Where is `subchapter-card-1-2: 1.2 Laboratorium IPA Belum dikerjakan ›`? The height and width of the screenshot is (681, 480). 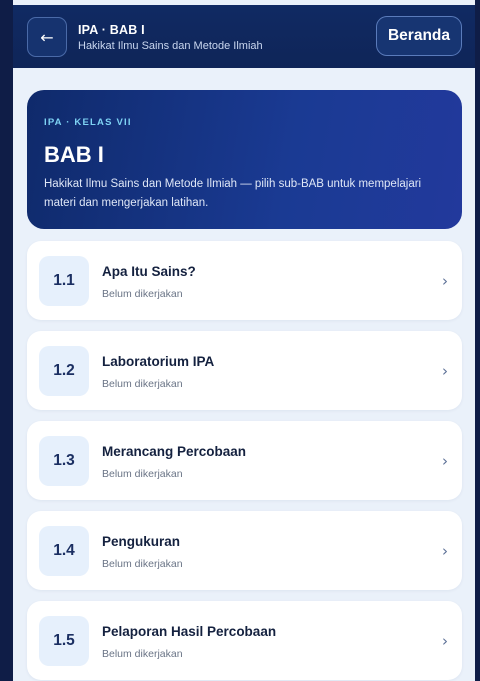 subchapter-card-1-2: 1.2 Laboratorium IPA Belum dikerjakan › is located at coordinates (244, 370).